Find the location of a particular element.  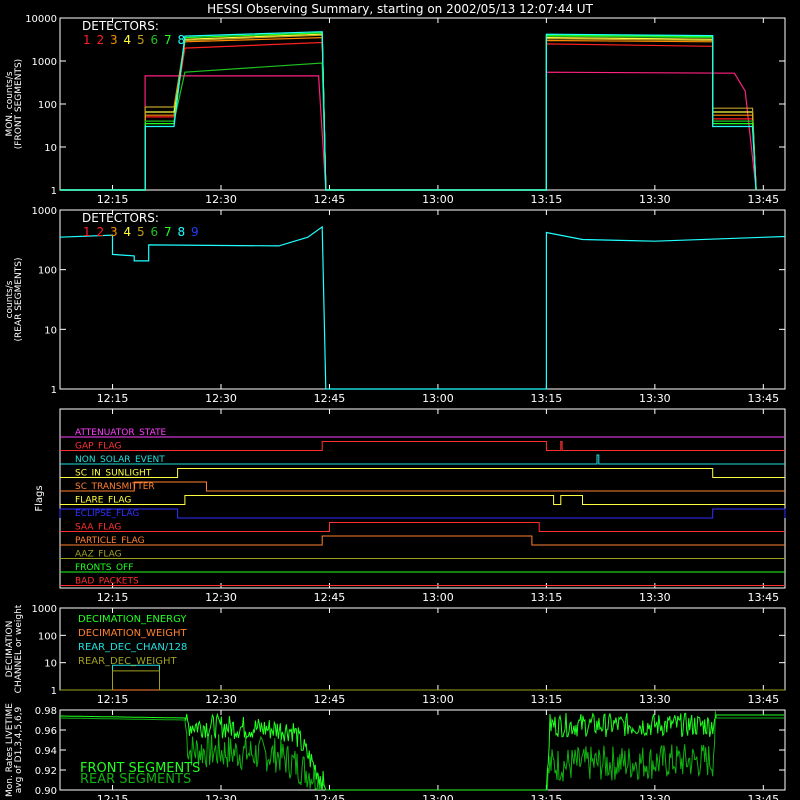

y-axis-label: (FRONT SEGMENTS) is located at coordinates (19, 104).